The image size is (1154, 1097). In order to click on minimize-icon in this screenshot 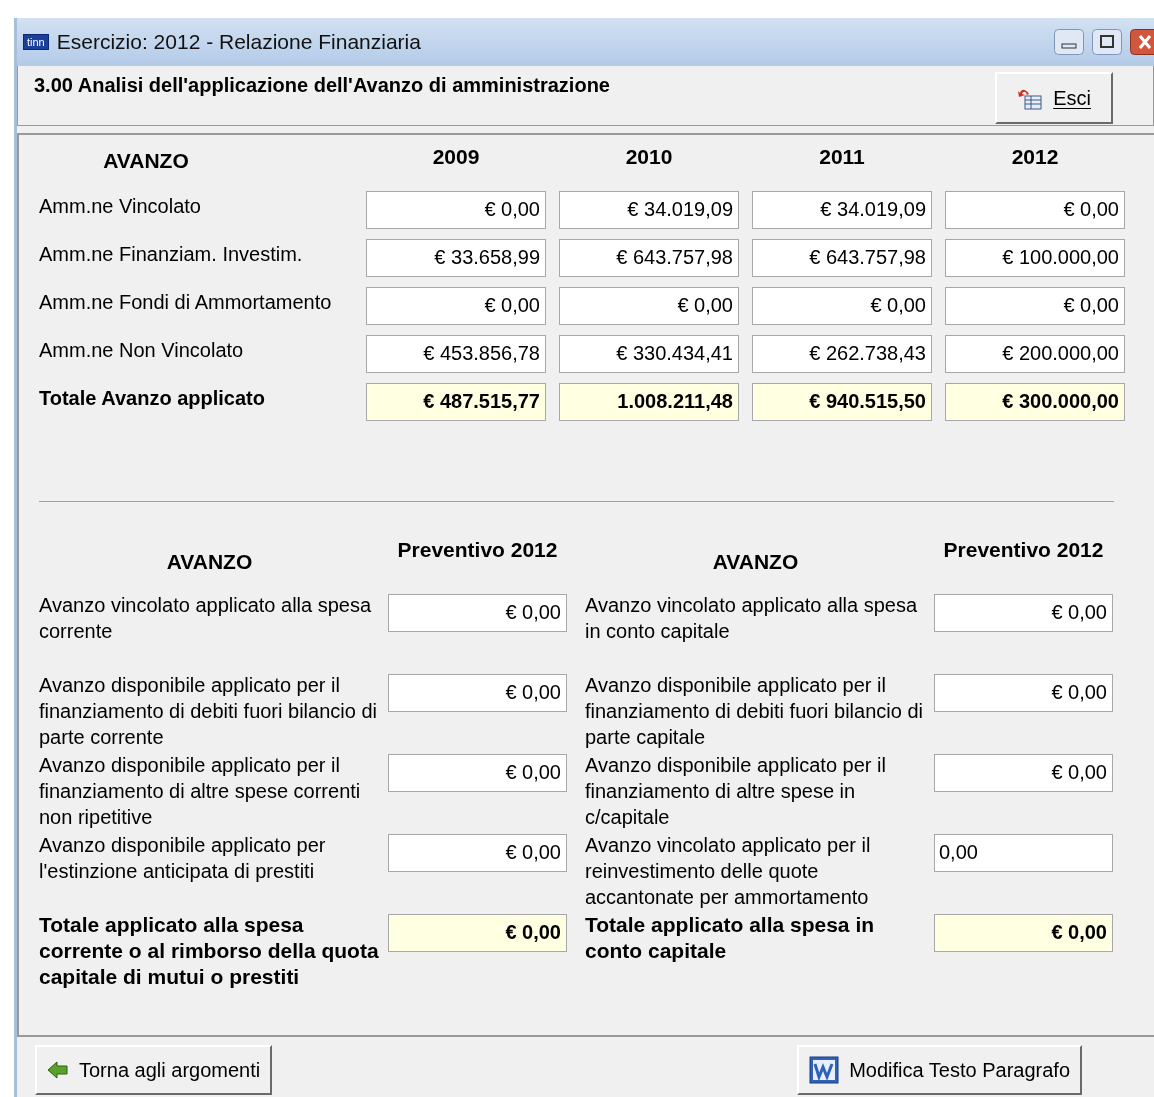, I will do `click(1069, 42)`.